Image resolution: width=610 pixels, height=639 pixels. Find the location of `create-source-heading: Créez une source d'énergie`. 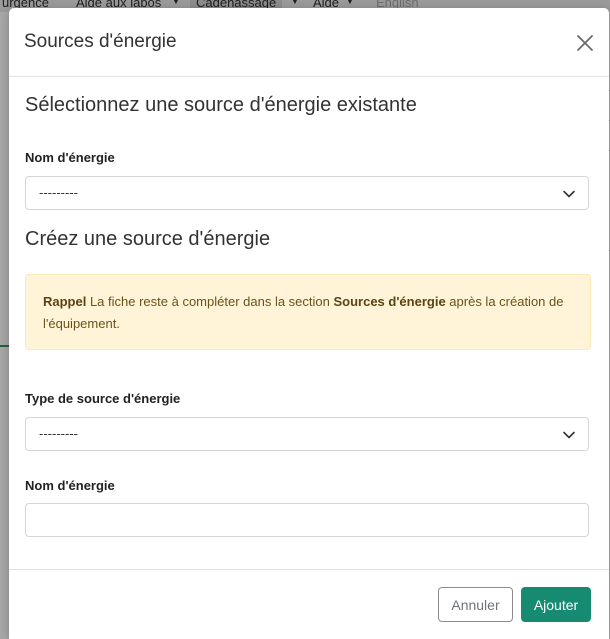

create-source-heading: Créez une source d'énergie is located at coordinates (148, 239).